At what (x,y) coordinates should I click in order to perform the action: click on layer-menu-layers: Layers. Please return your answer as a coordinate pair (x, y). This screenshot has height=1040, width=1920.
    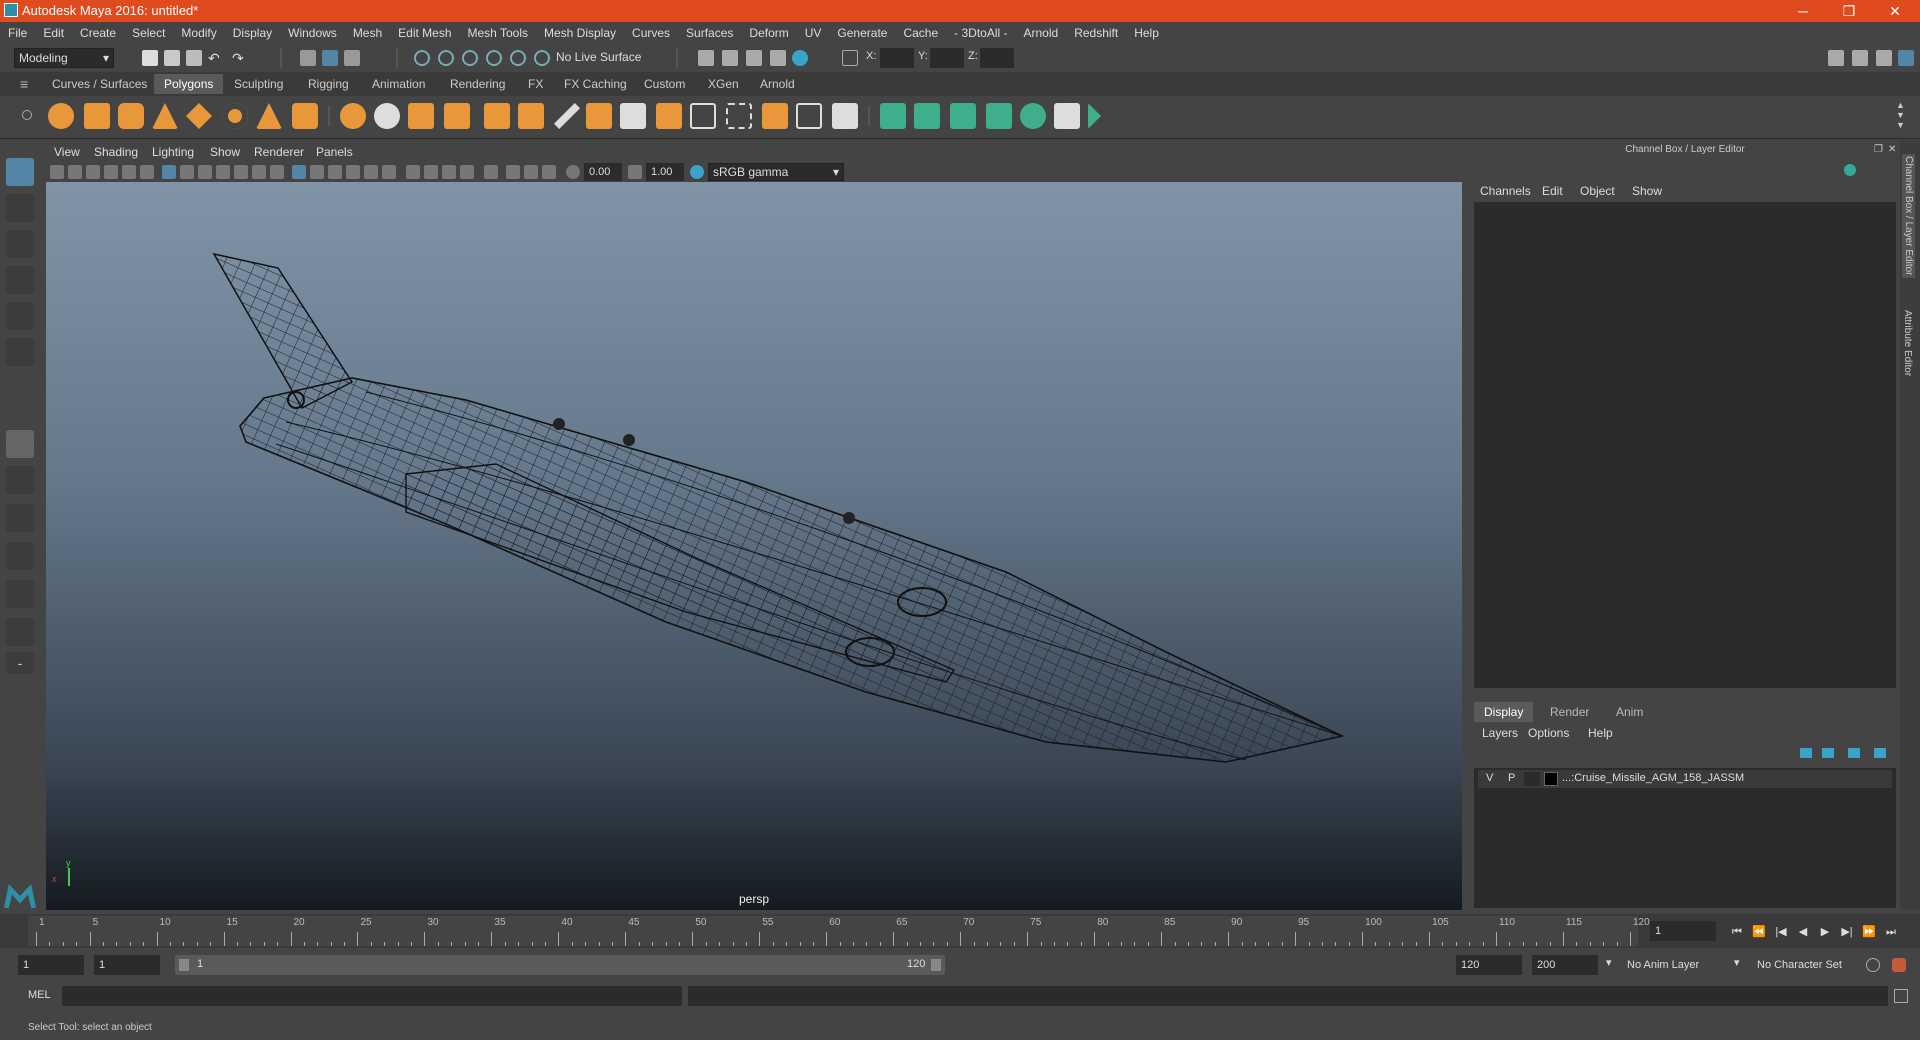
    Looking at the image, I should click on (1500, 733).